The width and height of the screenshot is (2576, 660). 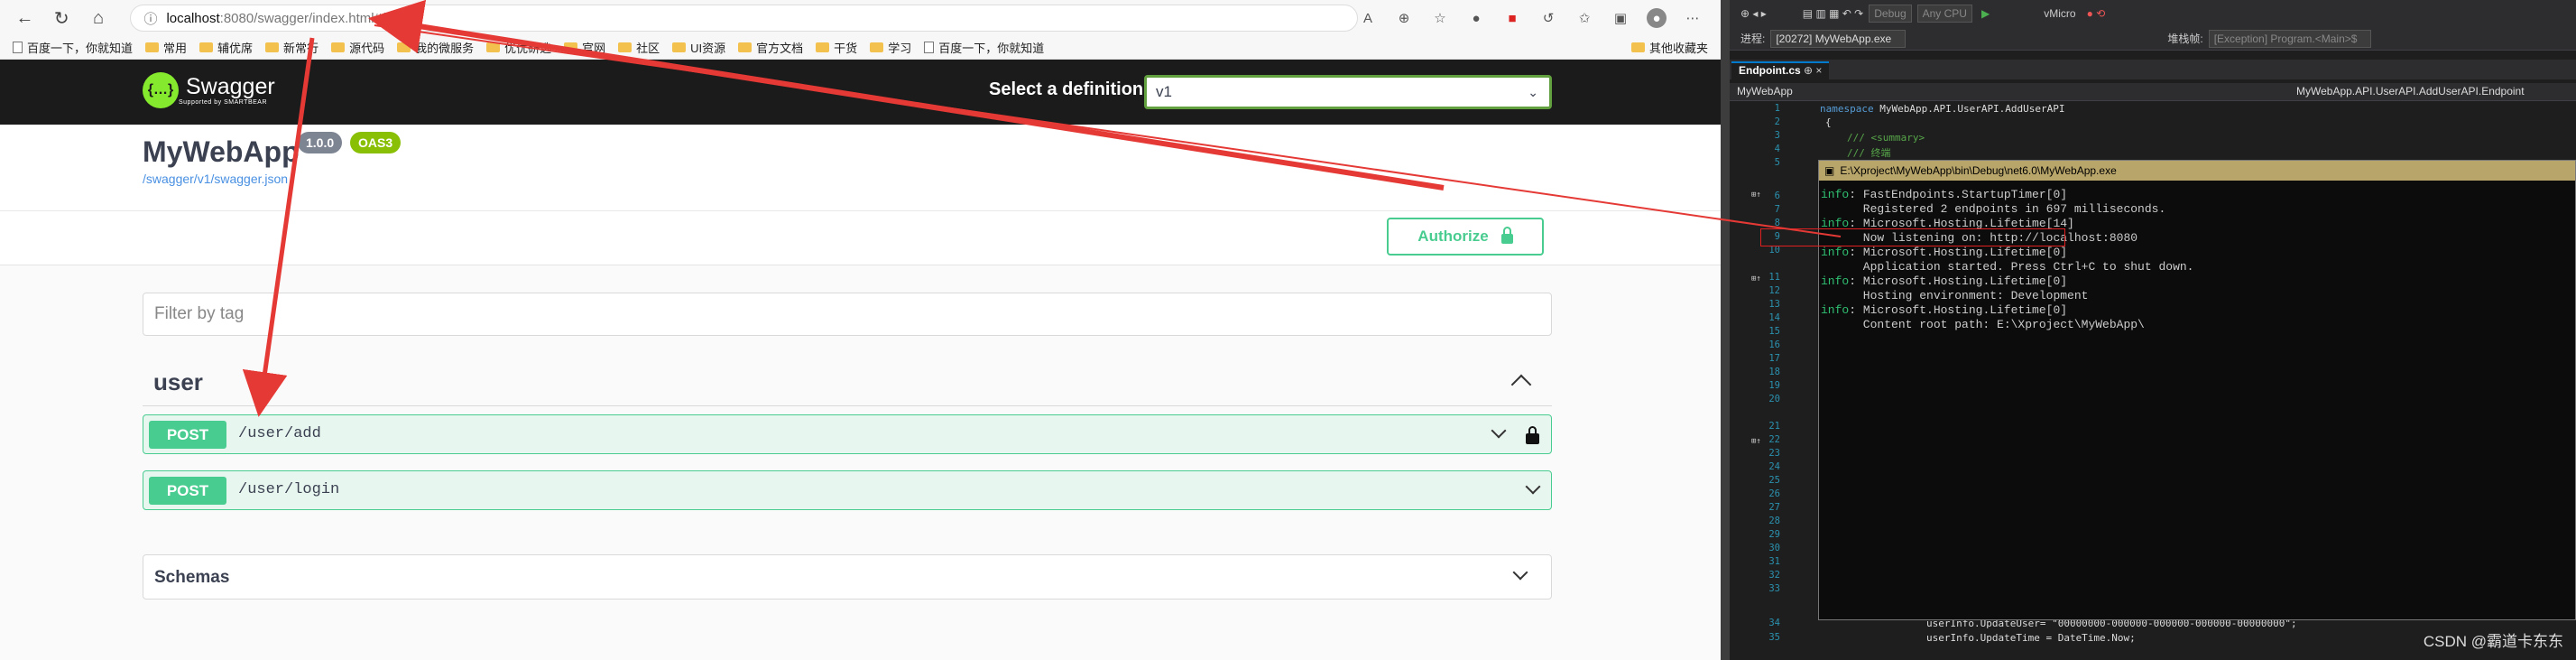 I want to click on page-icon, so click(x=18, y=48).